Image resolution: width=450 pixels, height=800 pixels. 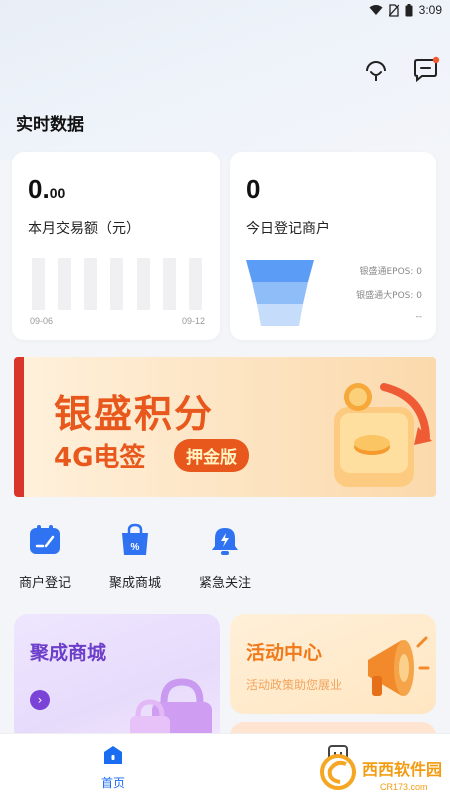 What do you see at coordinates (42, 321) in the screenshot?
I see `date-start-label: 09-06` at bounding box center [42, 321].